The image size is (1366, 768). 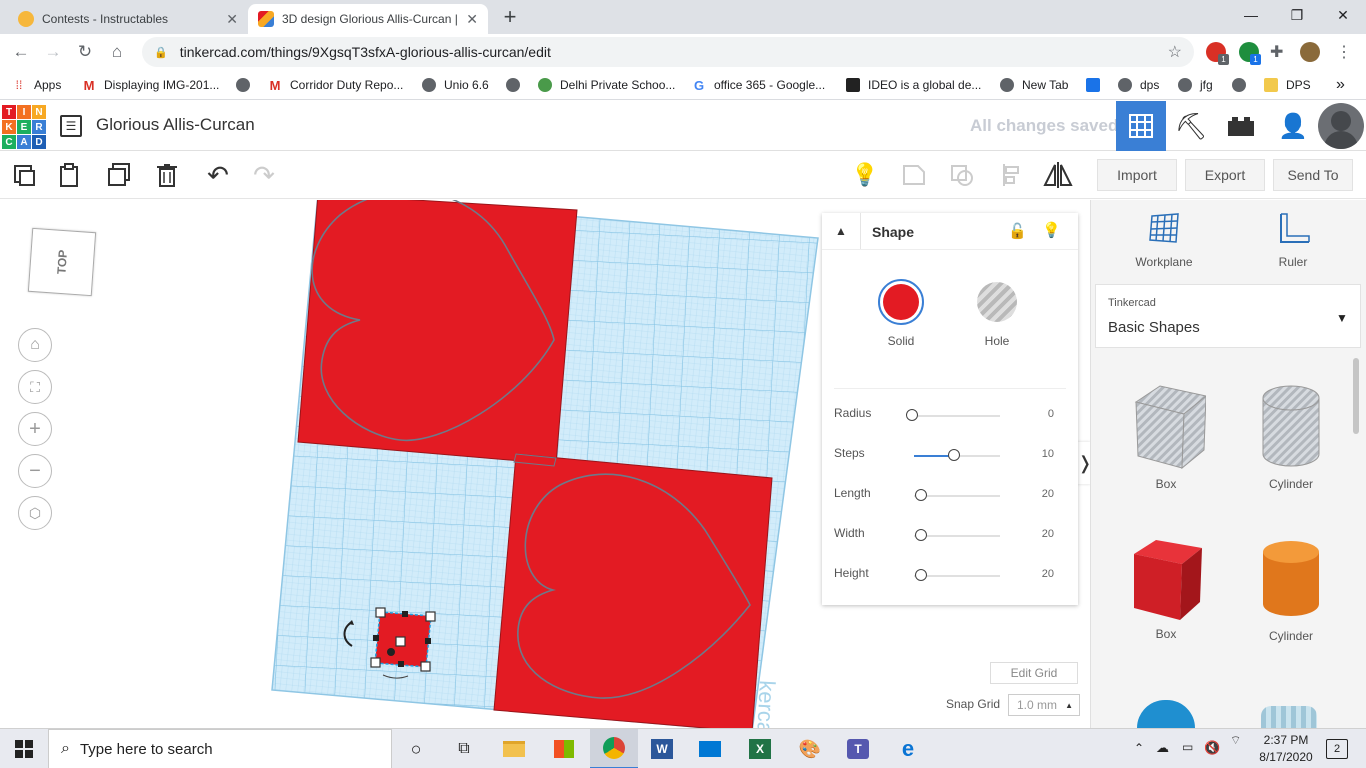 What do you see at coordinates (1225, 175) in the screenshot?
I see `export-button: Export` at bounding box center [1225, 175].